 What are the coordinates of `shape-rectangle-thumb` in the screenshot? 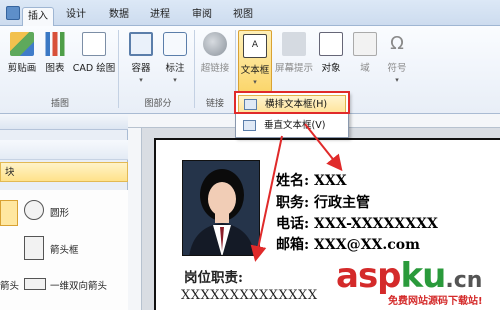 It's located at (9, 213).